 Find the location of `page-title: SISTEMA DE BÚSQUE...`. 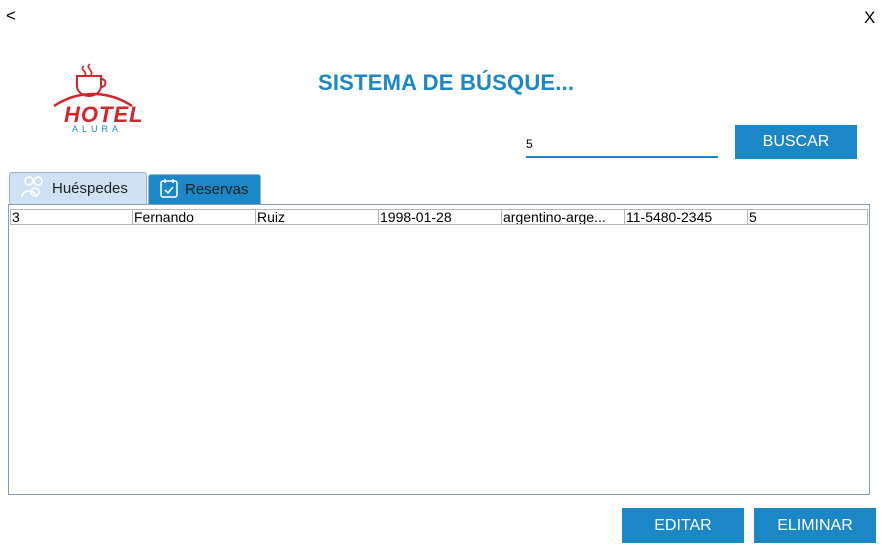

page-title: SISTEMA DE BÚSQUE... is located at coordinates (446, 82).